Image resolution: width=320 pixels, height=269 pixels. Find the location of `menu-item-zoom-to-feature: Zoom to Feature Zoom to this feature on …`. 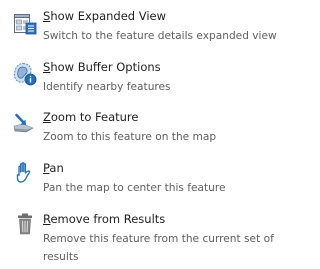

menu-item-zoom-to-feature: Zoom to Feature Zoom to this feature on … is located at coordinates (142, 130).